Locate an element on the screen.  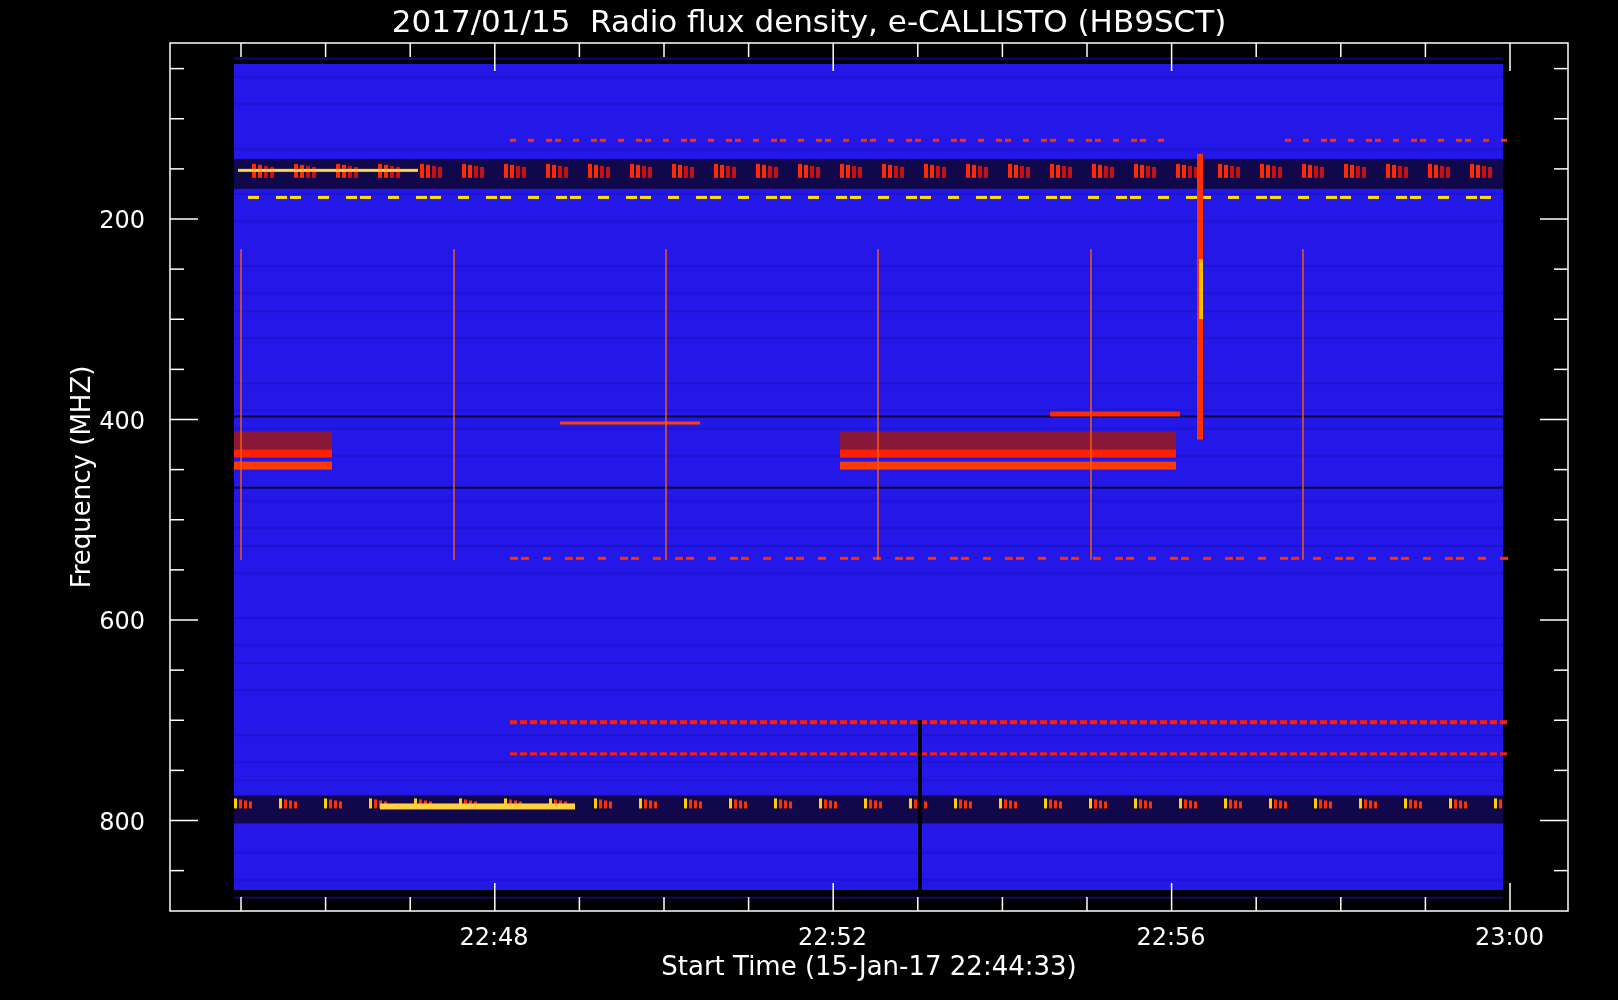
y-axis-label: Frequency (MHZ) is located at coordinates (81, 477).